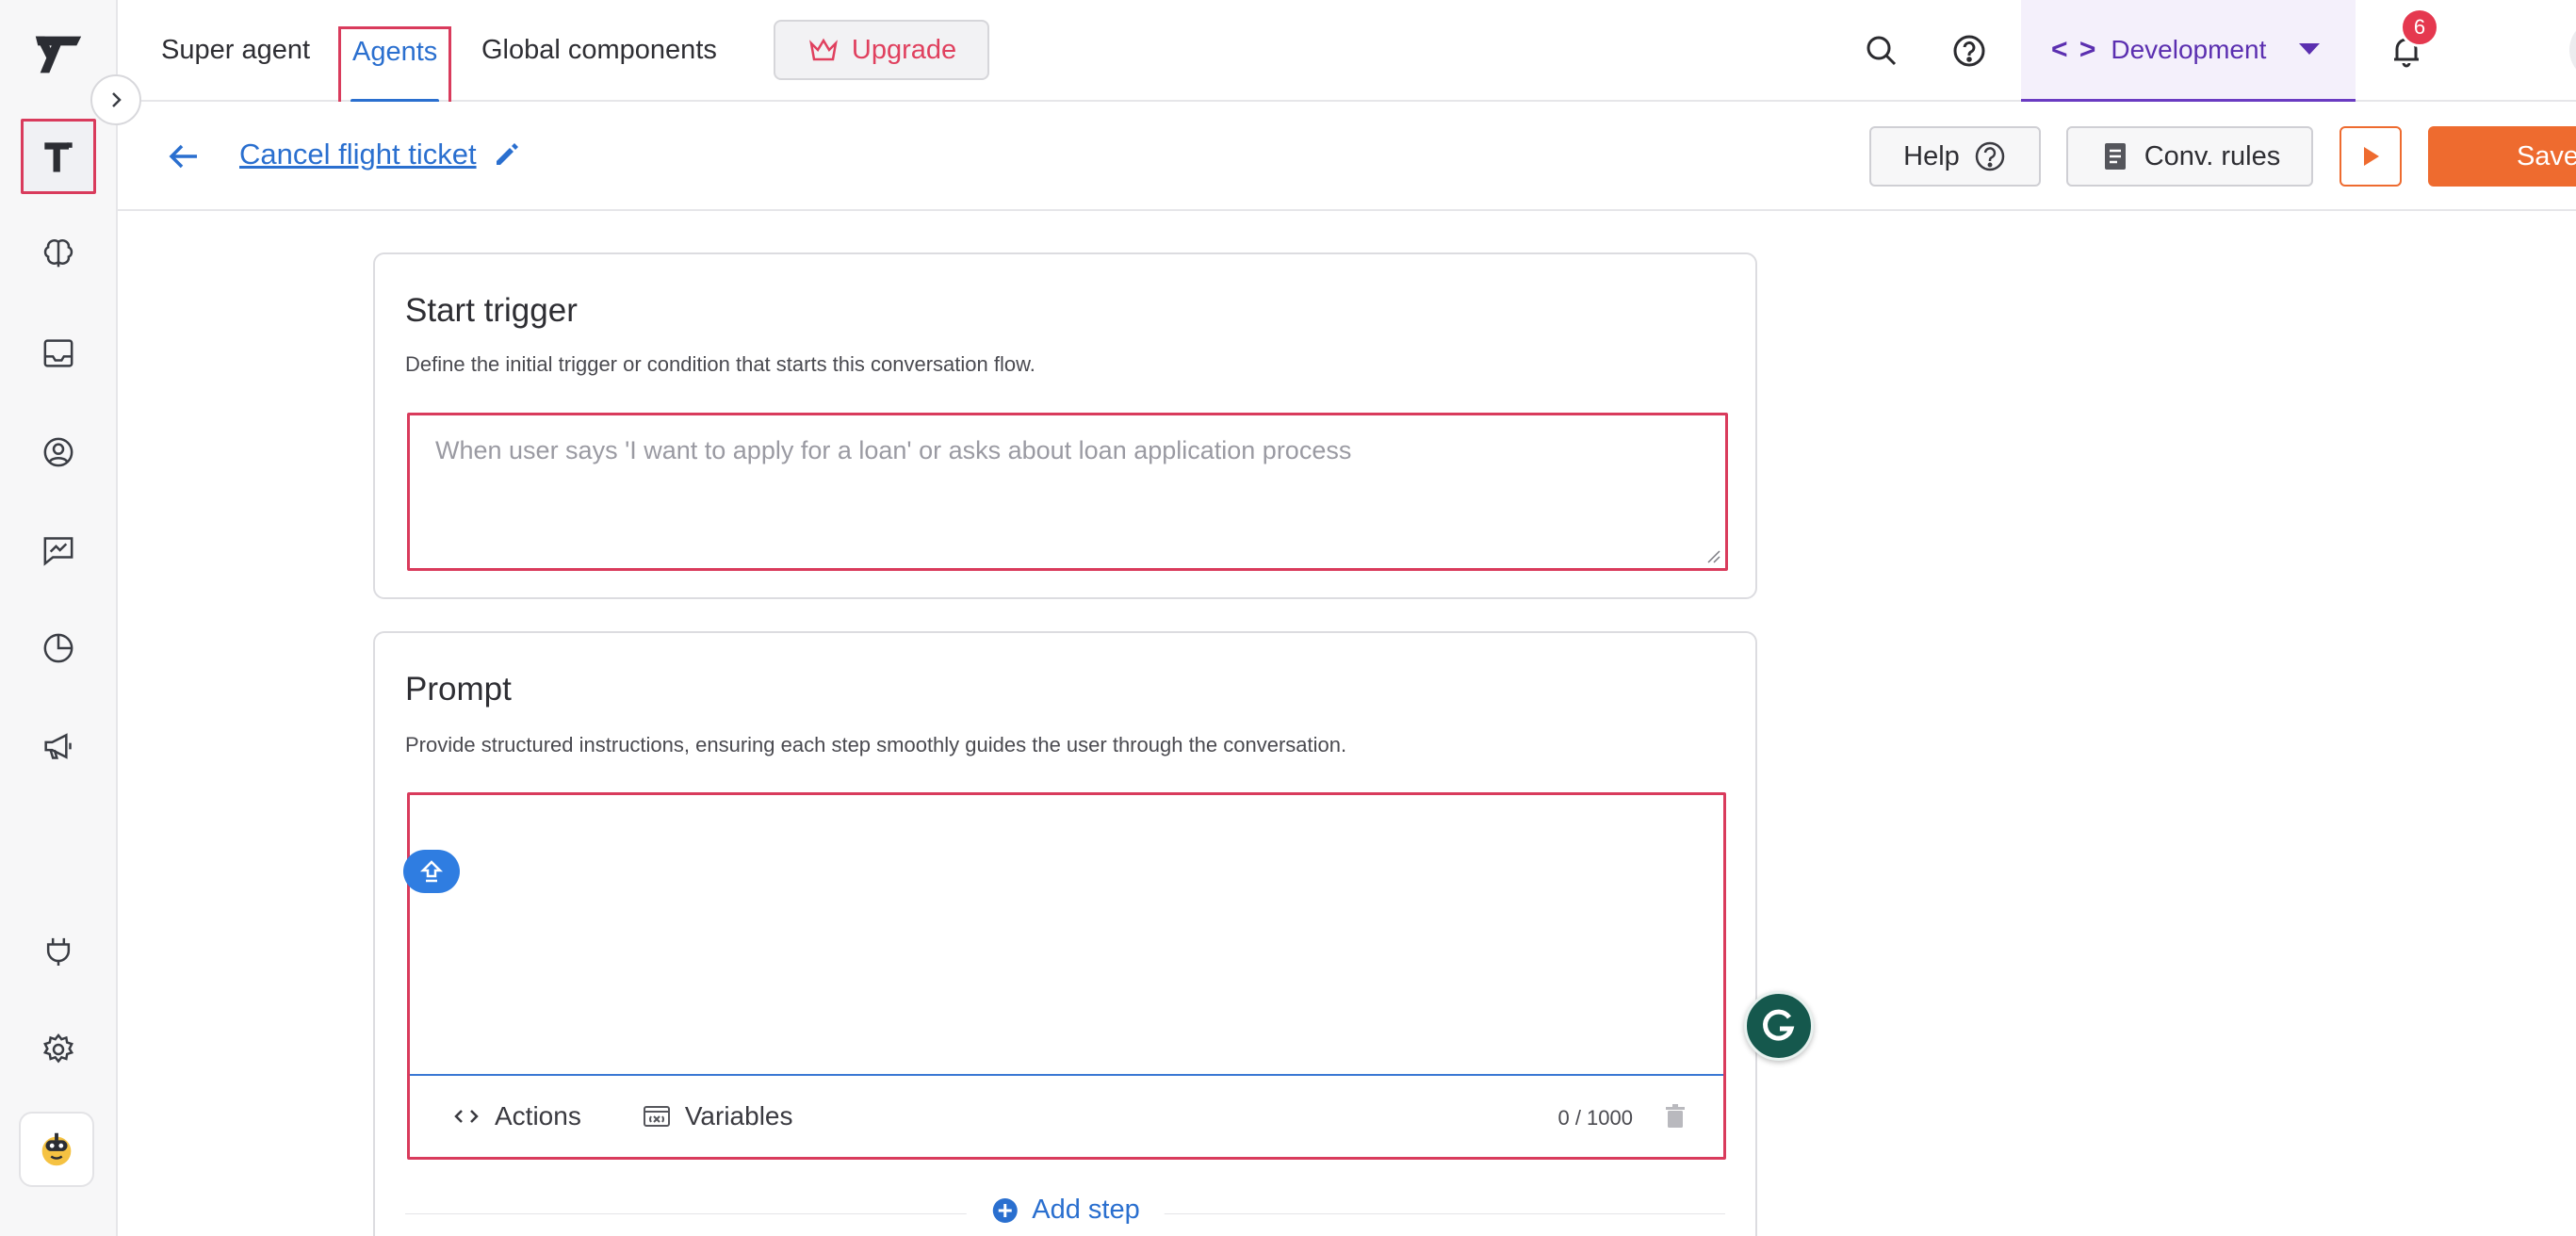  Describe the element at coordinates (1990, 156) in the screenshot. I see `question-icon` at that location.